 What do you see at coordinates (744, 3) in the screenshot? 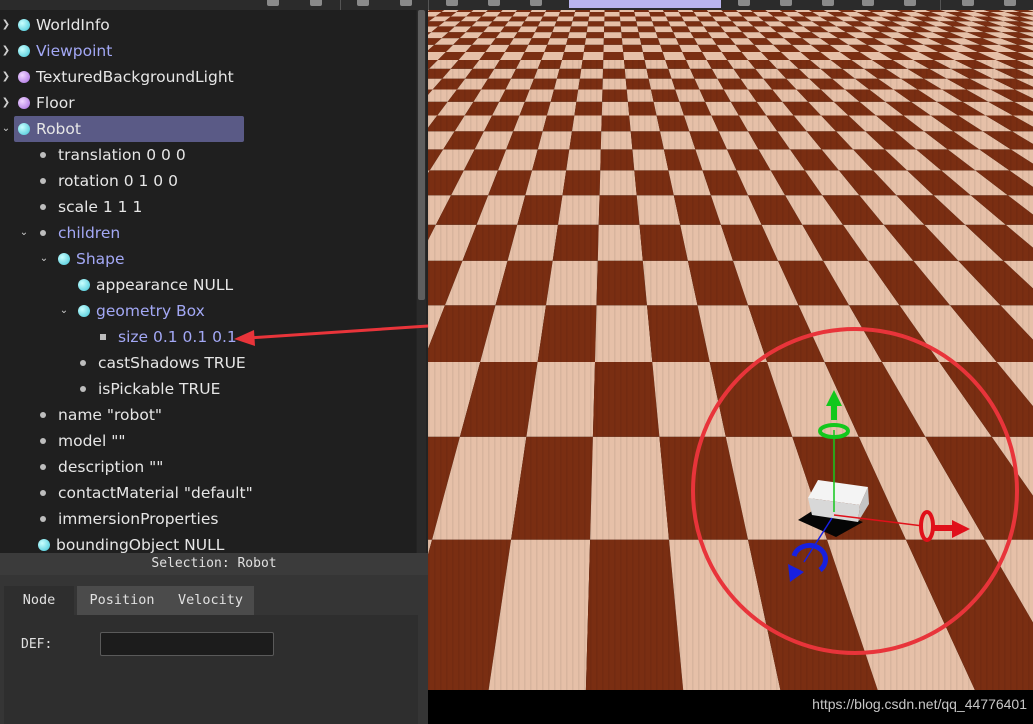
I see `reset-simulation-button` at bounding box center [744, 3].